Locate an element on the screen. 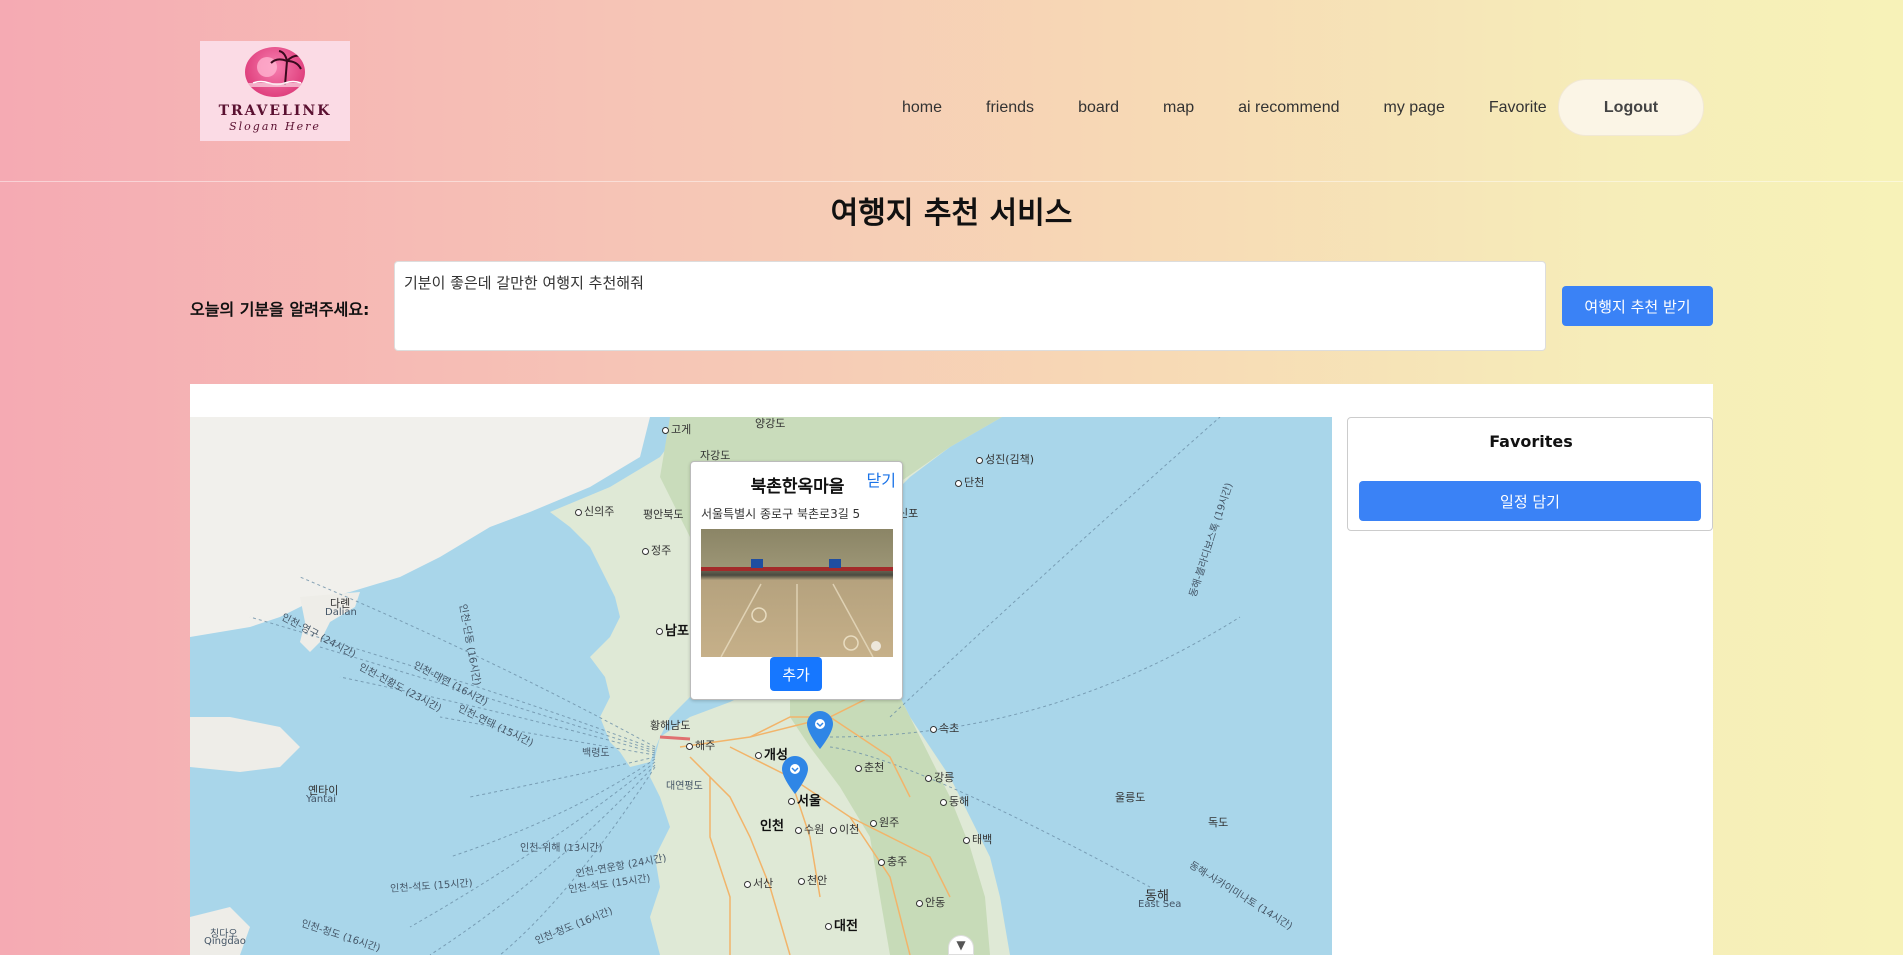 The height and width of the screenshot is (955, 1903). palm-sunset-icon is located at coordinates (275, 72).